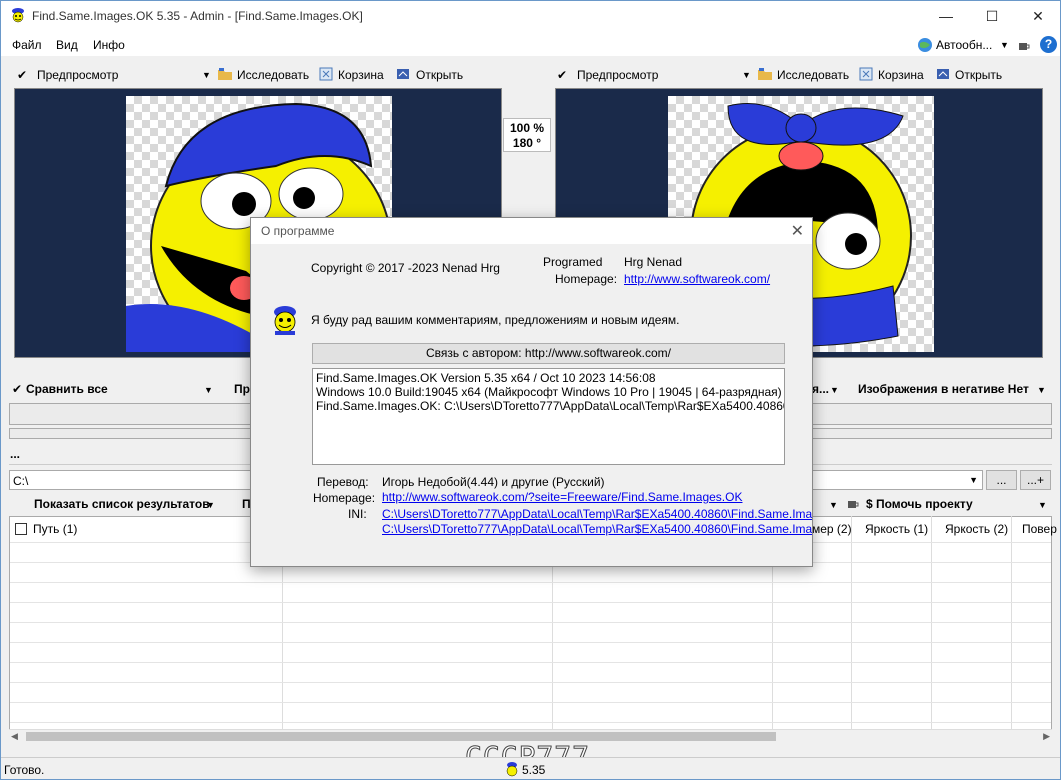  Describe the element at coordinates (14, 736) in the screenshot. I see `scroll-left-icon: ◀` at that location.